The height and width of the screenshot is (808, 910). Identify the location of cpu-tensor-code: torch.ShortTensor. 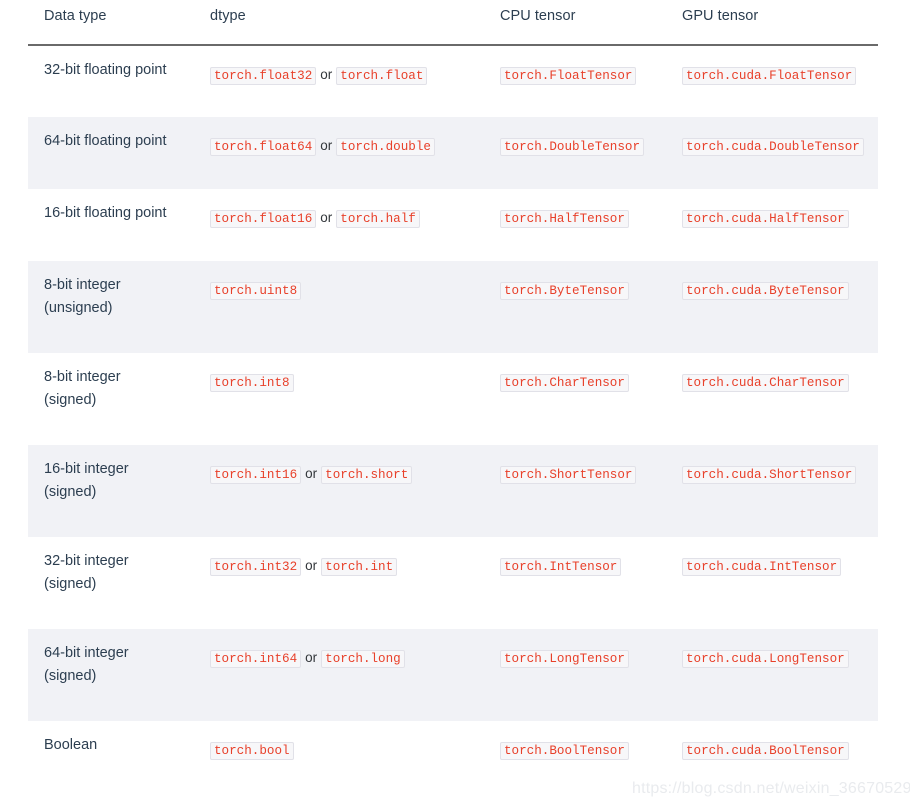
(568, 475).